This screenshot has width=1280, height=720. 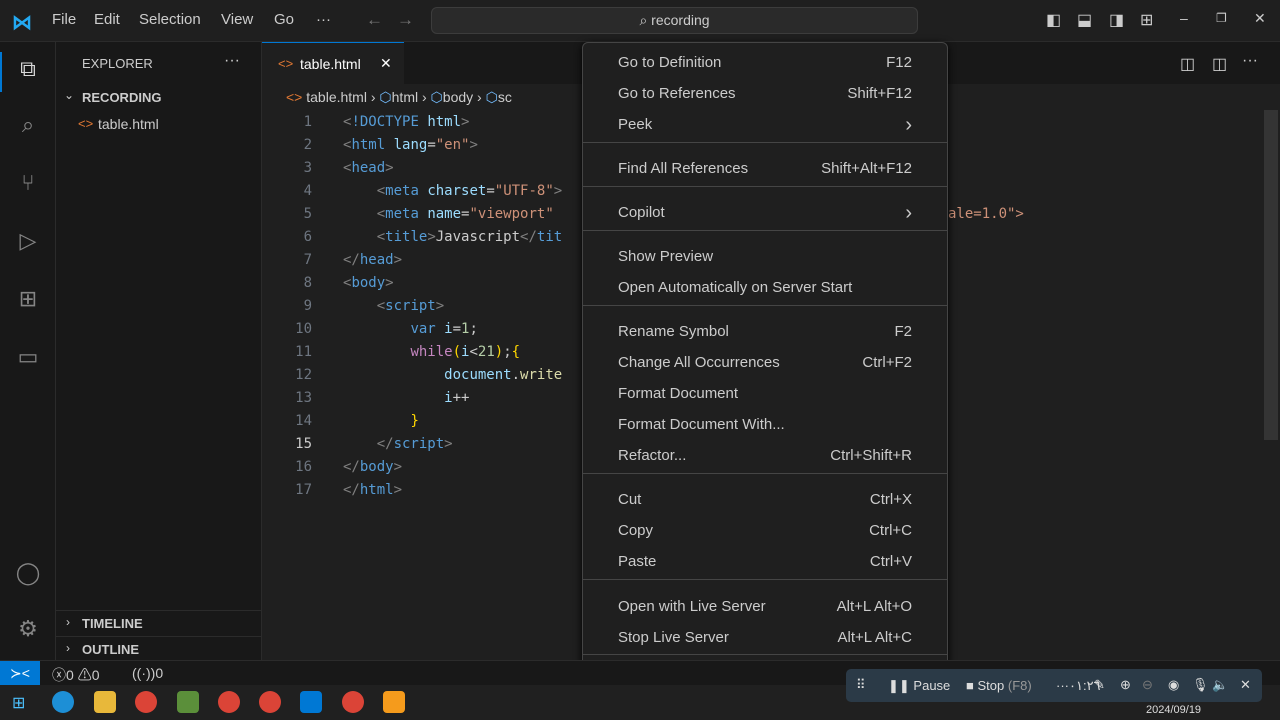 What do you see at coordinates (458, 97) in the screenshot?
I see `breadcrumb-item: body` at bounding box center [458, 97].